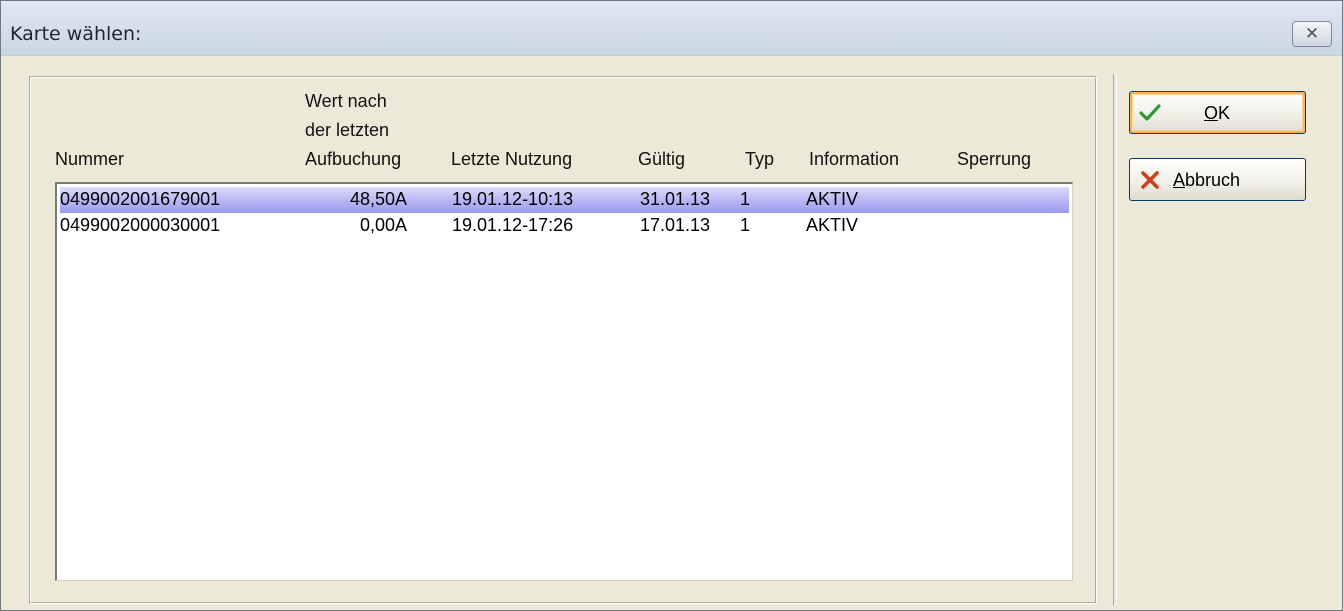  Describe the element at coordinates (994, 159) in the screenshot. I see `column-header-sperrung: Sperrung` at that location.